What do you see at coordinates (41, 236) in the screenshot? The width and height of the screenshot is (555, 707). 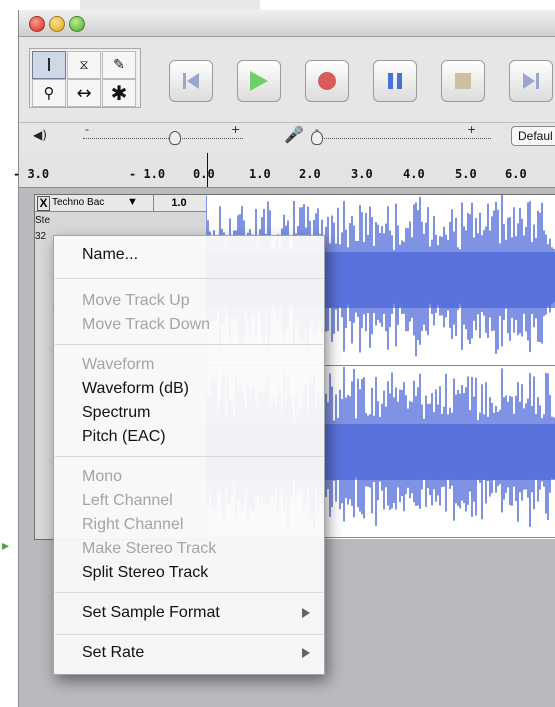 I see `track-info: 32` at bounding box center [41, 236].